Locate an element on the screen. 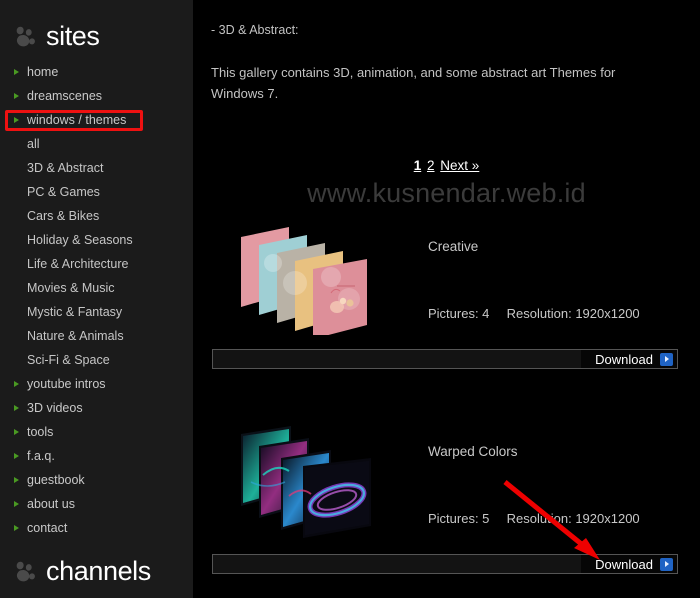  sidebar-item-3d-videos: 3D videos is located at coordinates (96, 408).